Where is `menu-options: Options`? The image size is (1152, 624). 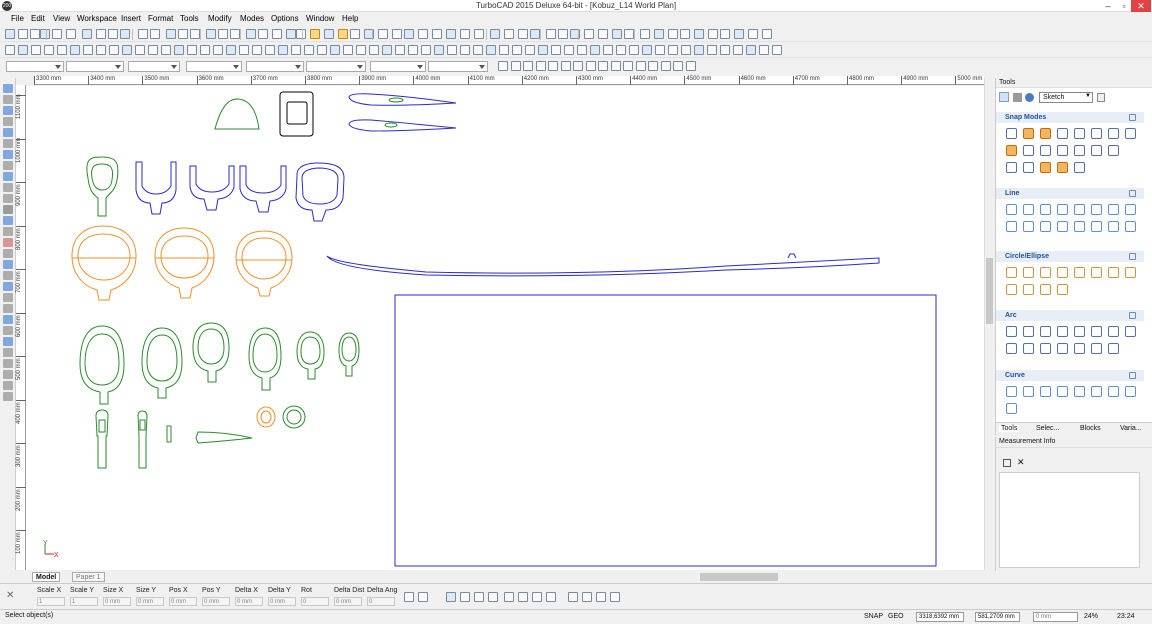 menu-options: Options is located at coordinates (285, 18).